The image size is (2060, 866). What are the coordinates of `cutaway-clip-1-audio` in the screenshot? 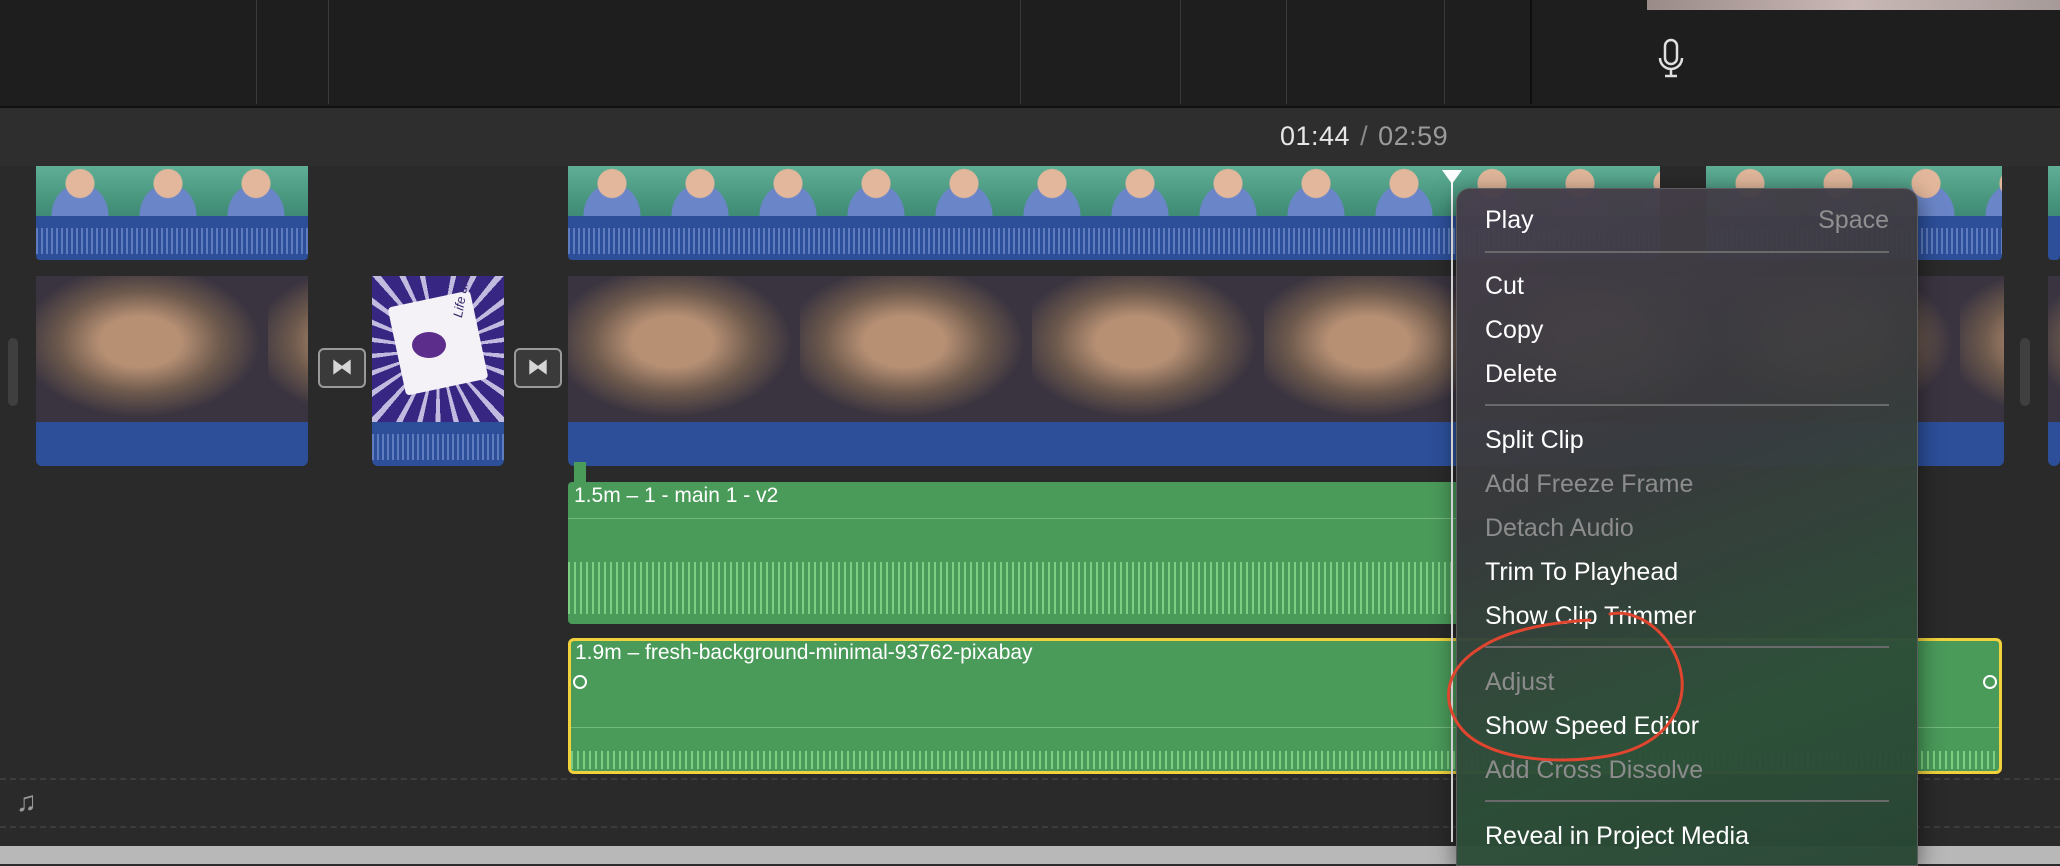 It's located at (172, 238).